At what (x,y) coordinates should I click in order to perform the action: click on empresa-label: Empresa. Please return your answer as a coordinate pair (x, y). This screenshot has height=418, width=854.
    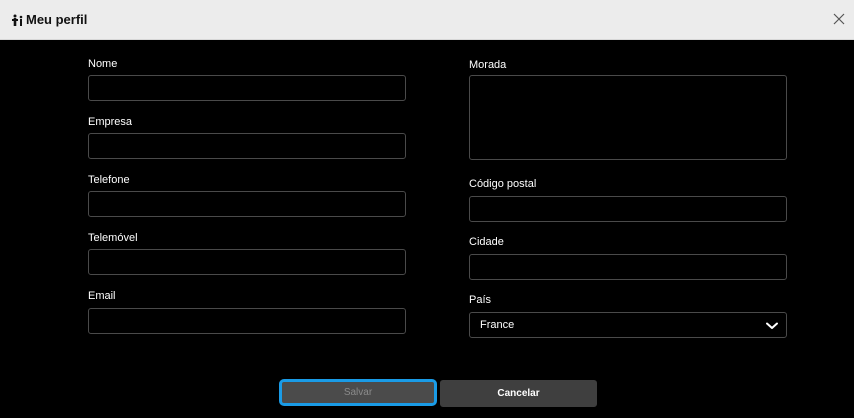
    Looking at the image, I should click on (110, 122).